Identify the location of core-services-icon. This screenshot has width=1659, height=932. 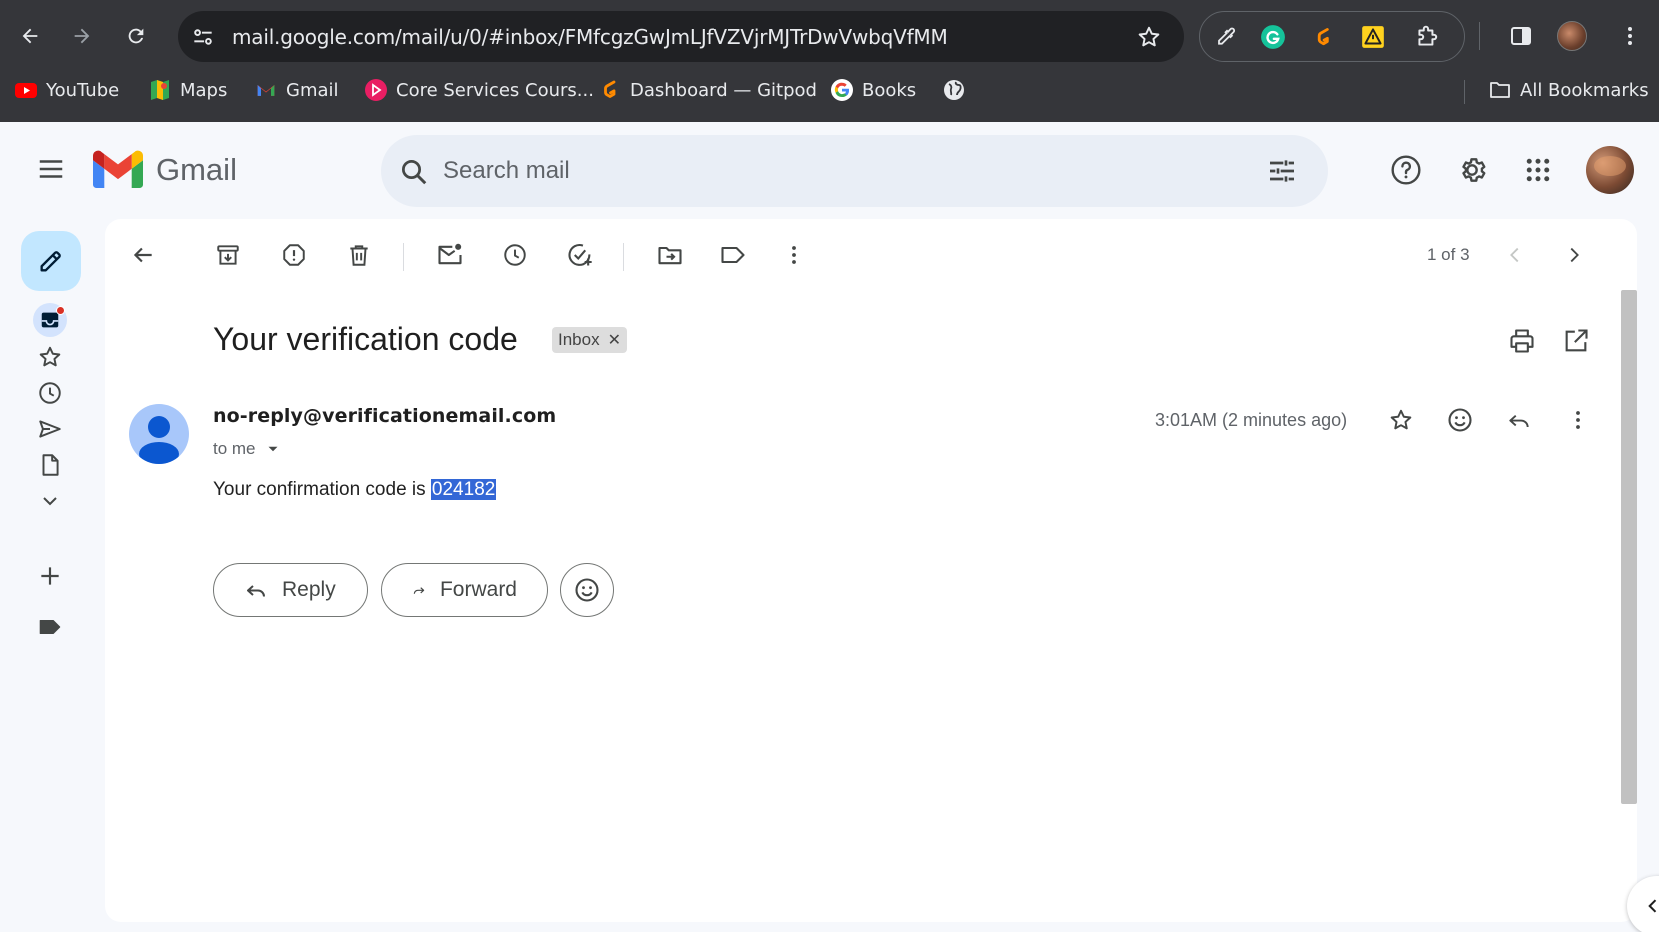
(376, 90).